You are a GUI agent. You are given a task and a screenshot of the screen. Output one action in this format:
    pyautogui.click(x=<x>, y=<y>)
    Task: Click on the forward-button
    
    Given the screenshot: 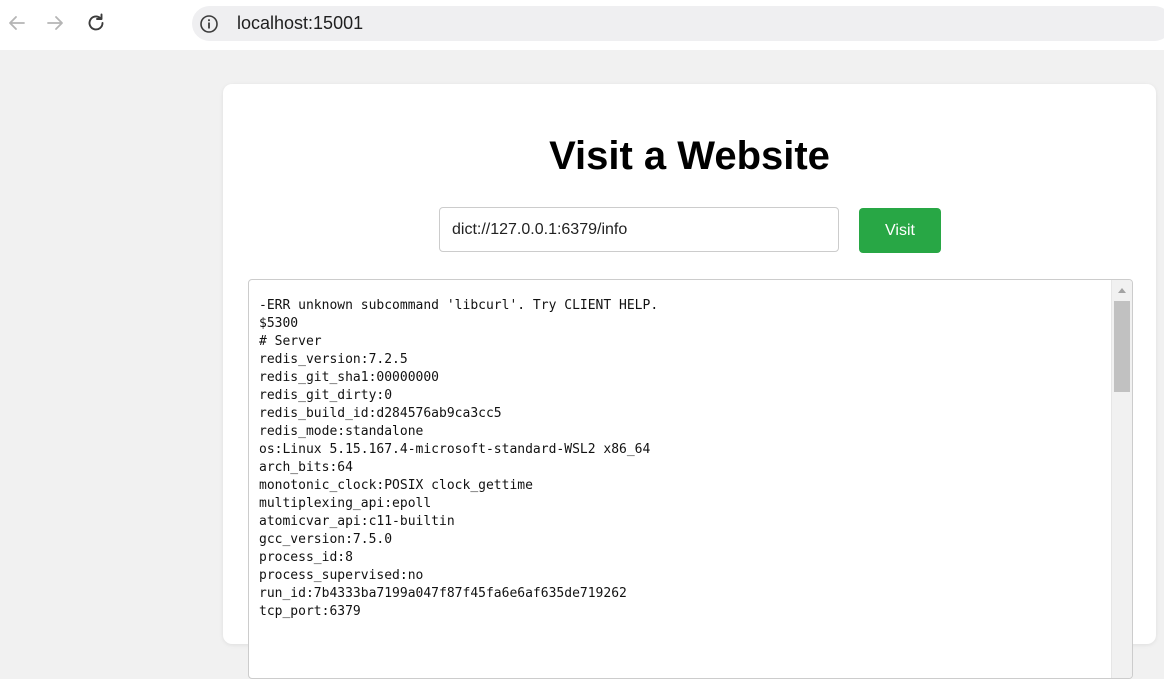 What is the action you would take?
    pyautogui.click(x=55, y=23)
    